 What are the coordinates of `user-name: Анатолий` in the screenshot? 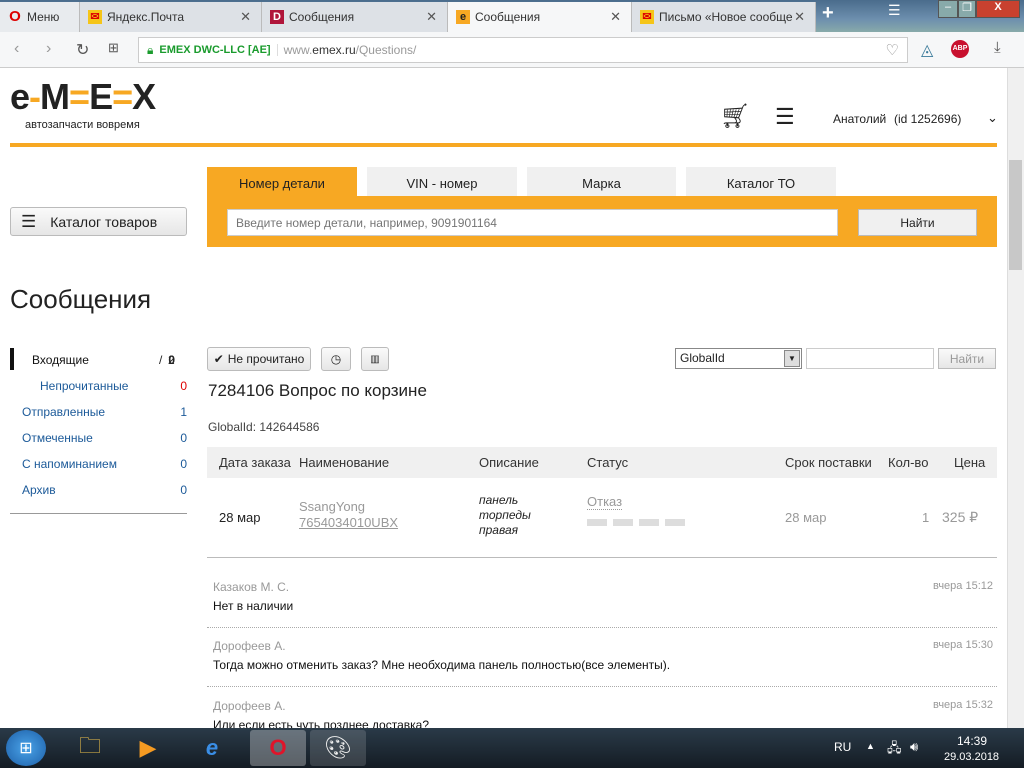 It's located at (859, 119).